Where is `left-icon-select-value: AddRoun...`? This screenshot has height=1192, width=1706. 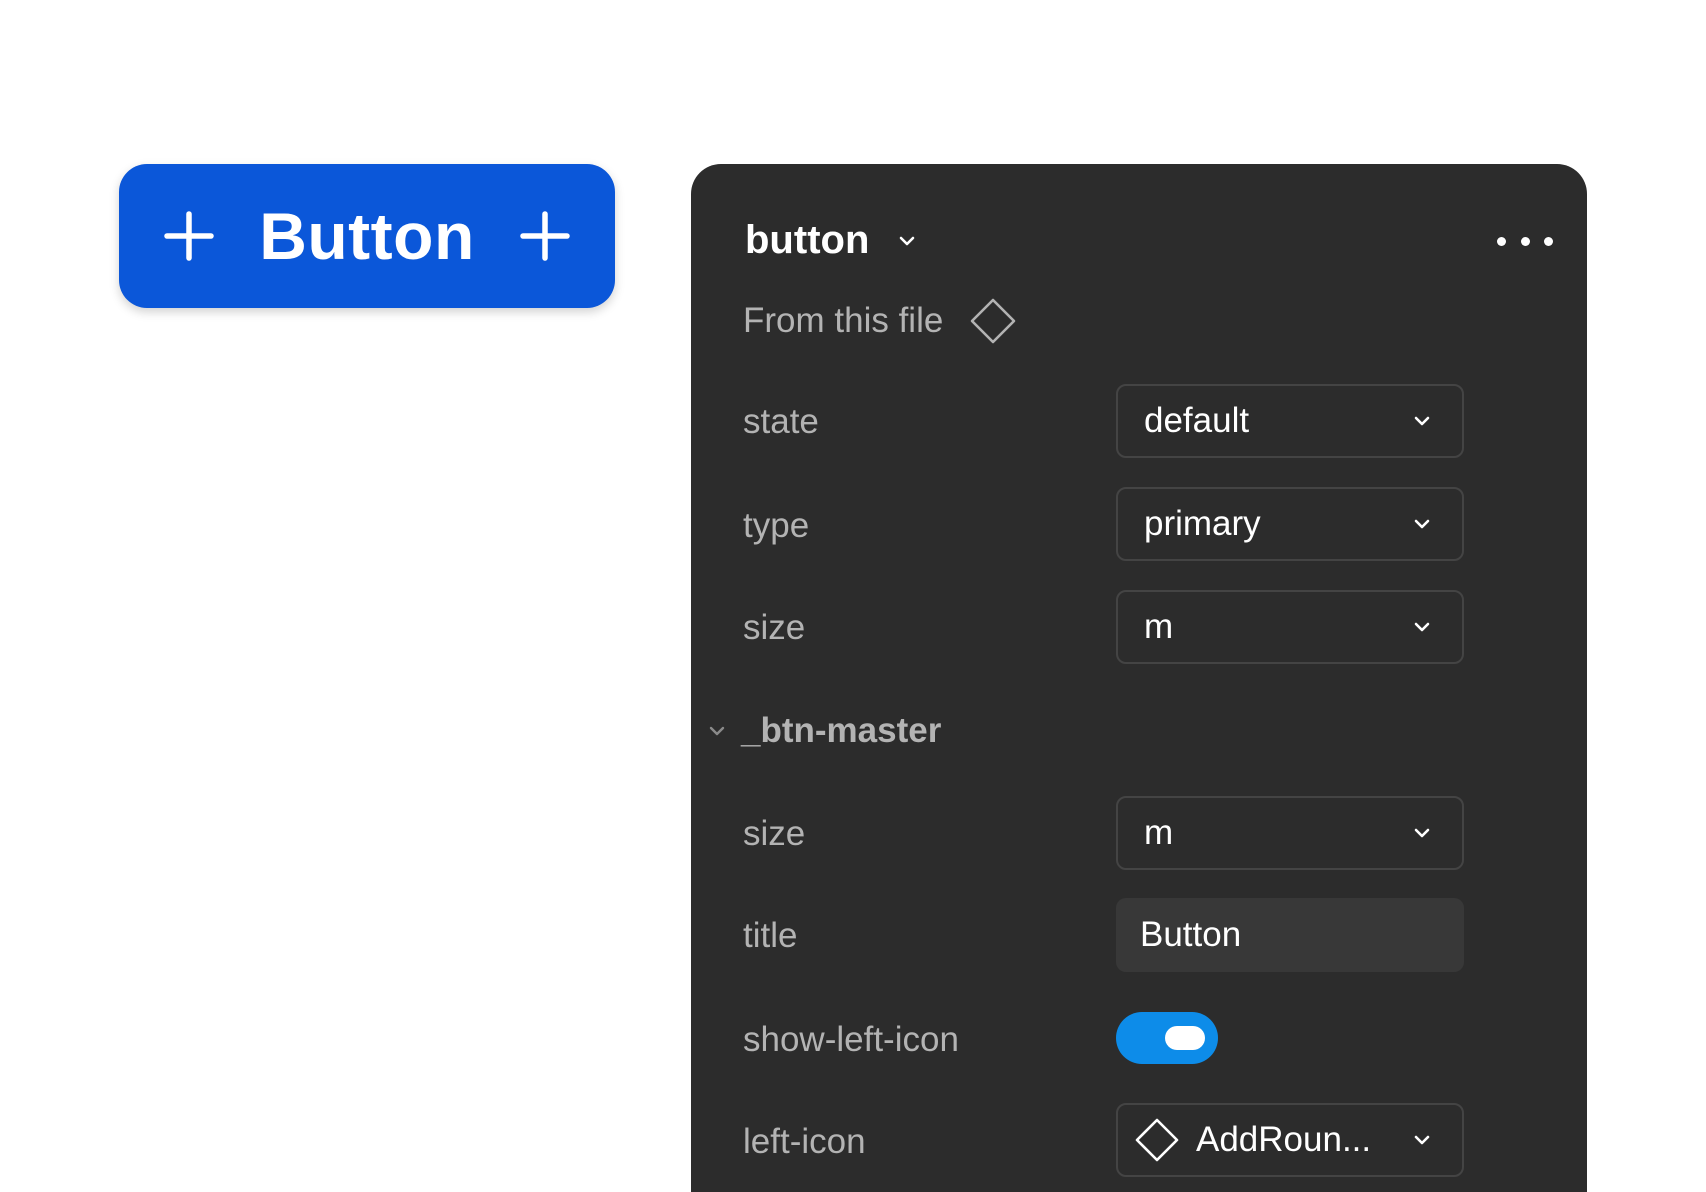
left-icon-select-value: AddRoun... is located at coordinates (1284, 1139).